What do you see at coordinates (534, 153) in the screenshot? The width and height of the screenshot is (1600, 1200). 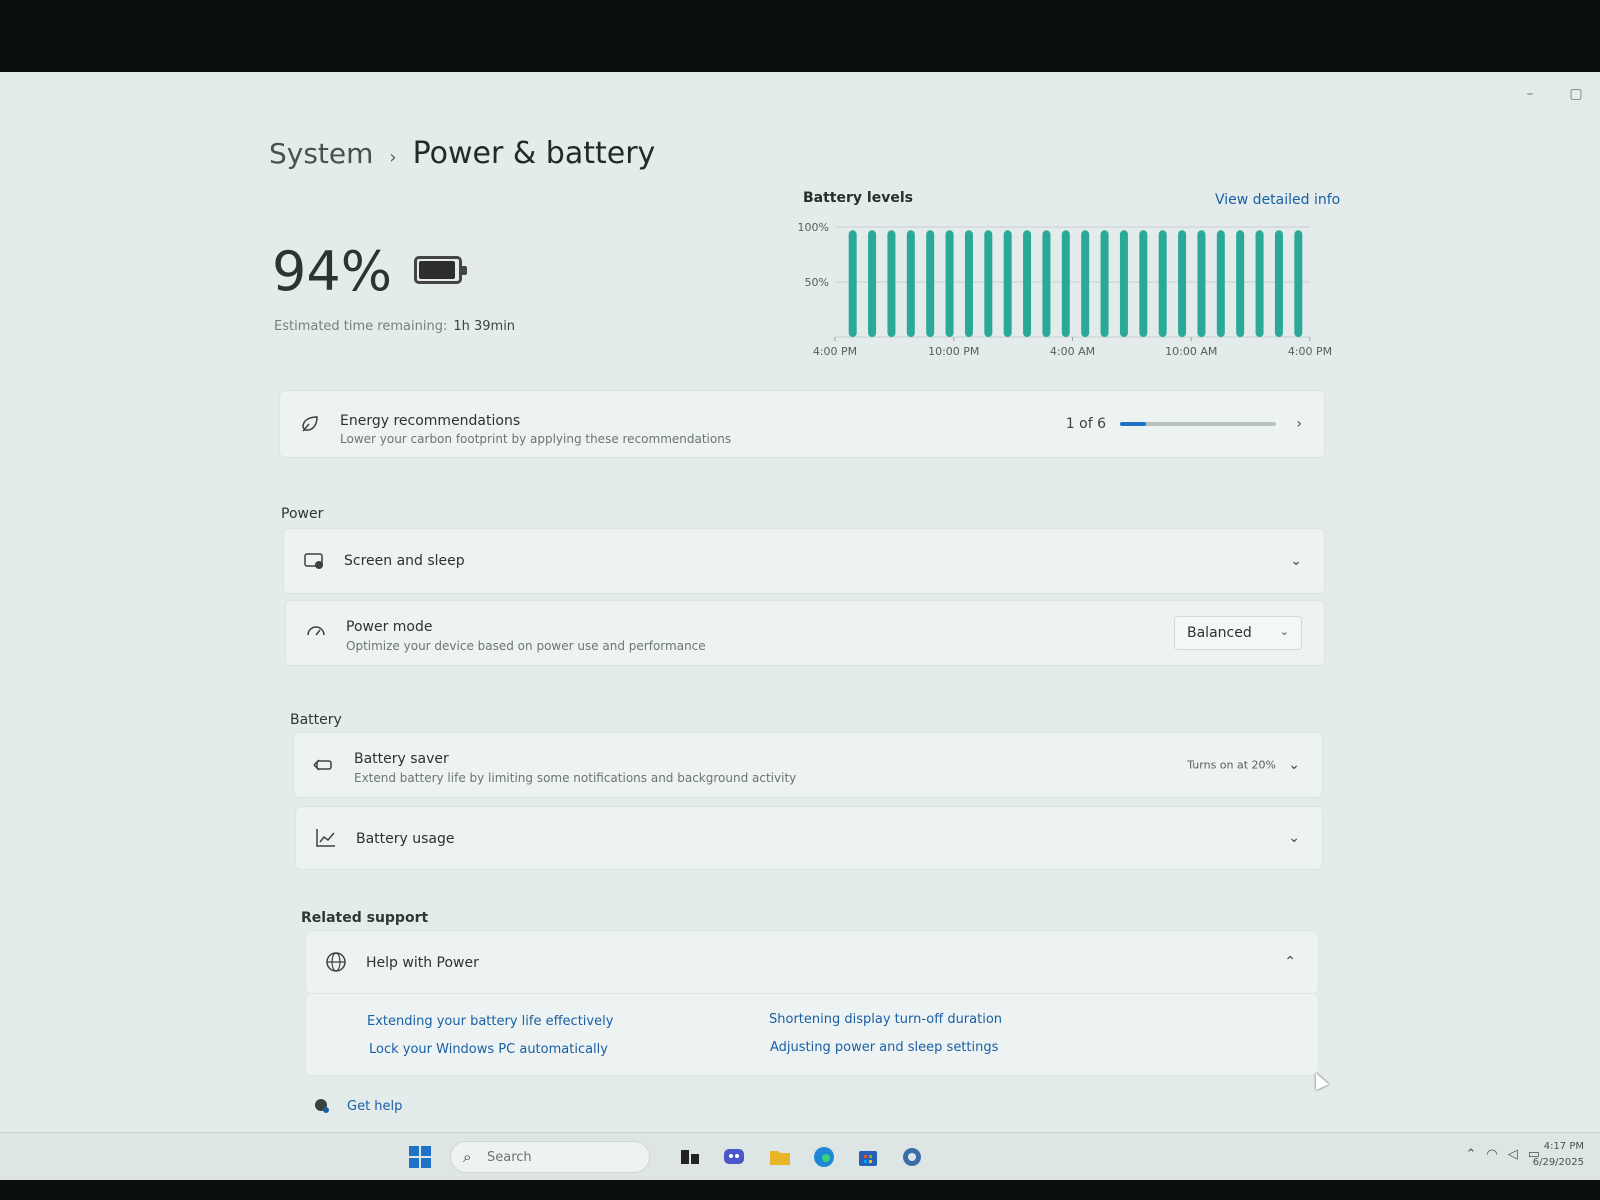 I see `page-title: Power & battery` at bounding box center [534, 153].